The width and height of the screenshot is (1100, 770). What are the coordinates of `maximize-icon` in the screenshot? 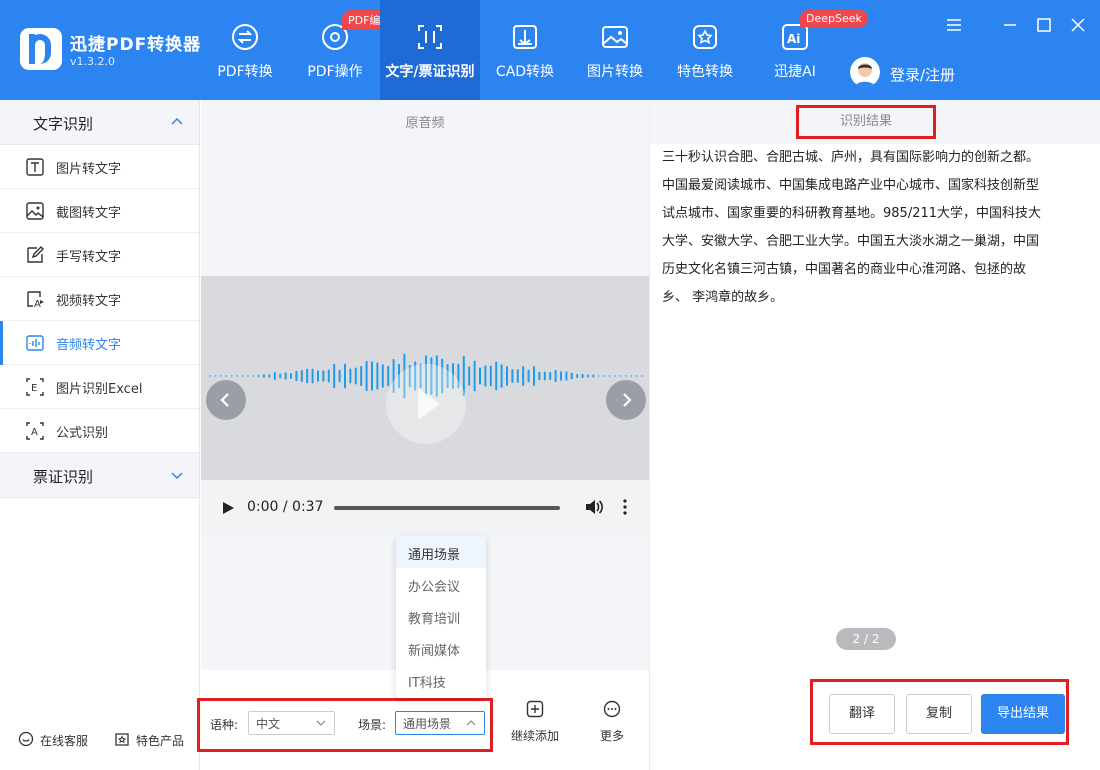 It's located at (1044, 25).